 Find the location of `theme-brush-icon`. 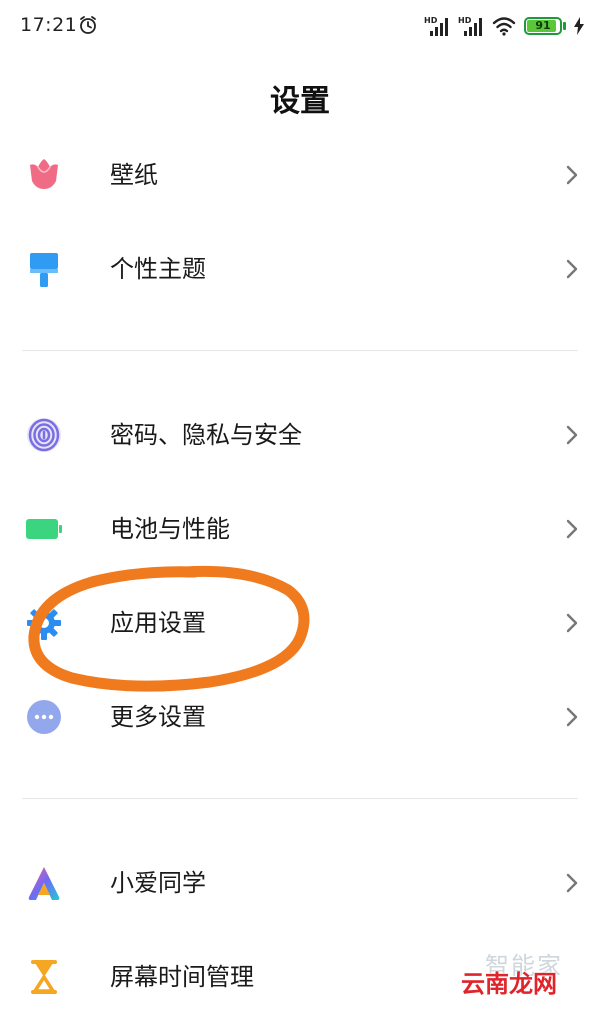

theme-brush-icon is located at coordinates (44, 270).